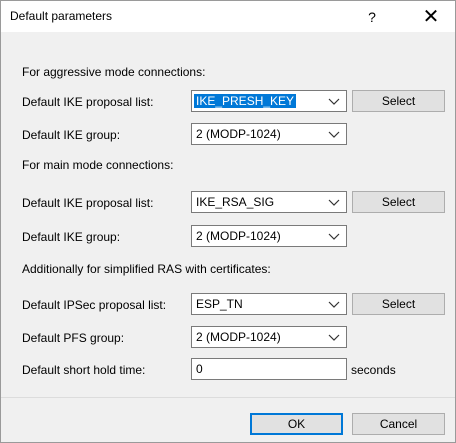 This screenshot has height=443, width=456. Describe the element at coordinates (71, 237) in the screenshot. I see `main-ike-group-label: Default IKE group:` at that location.